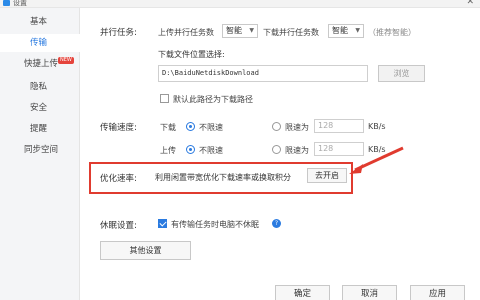 The height and width of the screenshot is (300, 480). Describe the element at coordinates (215, 224) in the screenshot. I see `prevent-sleep-checkbox-label: 有传输任务时电脑不休眠` at that location.